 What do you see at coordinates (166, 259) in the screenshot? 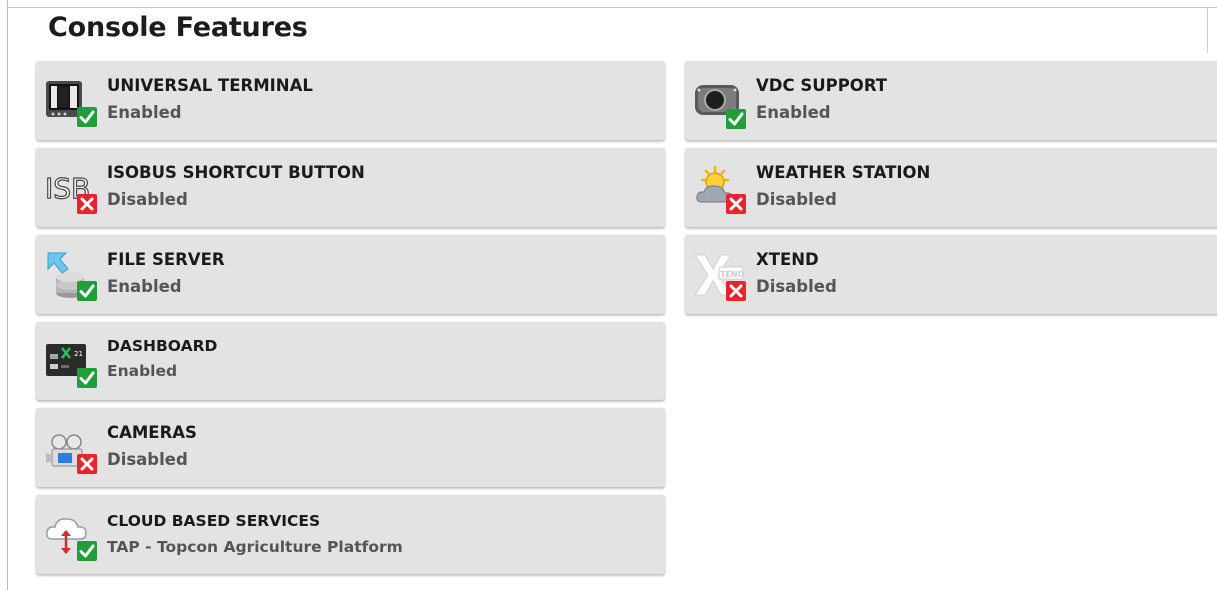
I see `feature-name: FILE SERVER` at bounding box center [166, 259].